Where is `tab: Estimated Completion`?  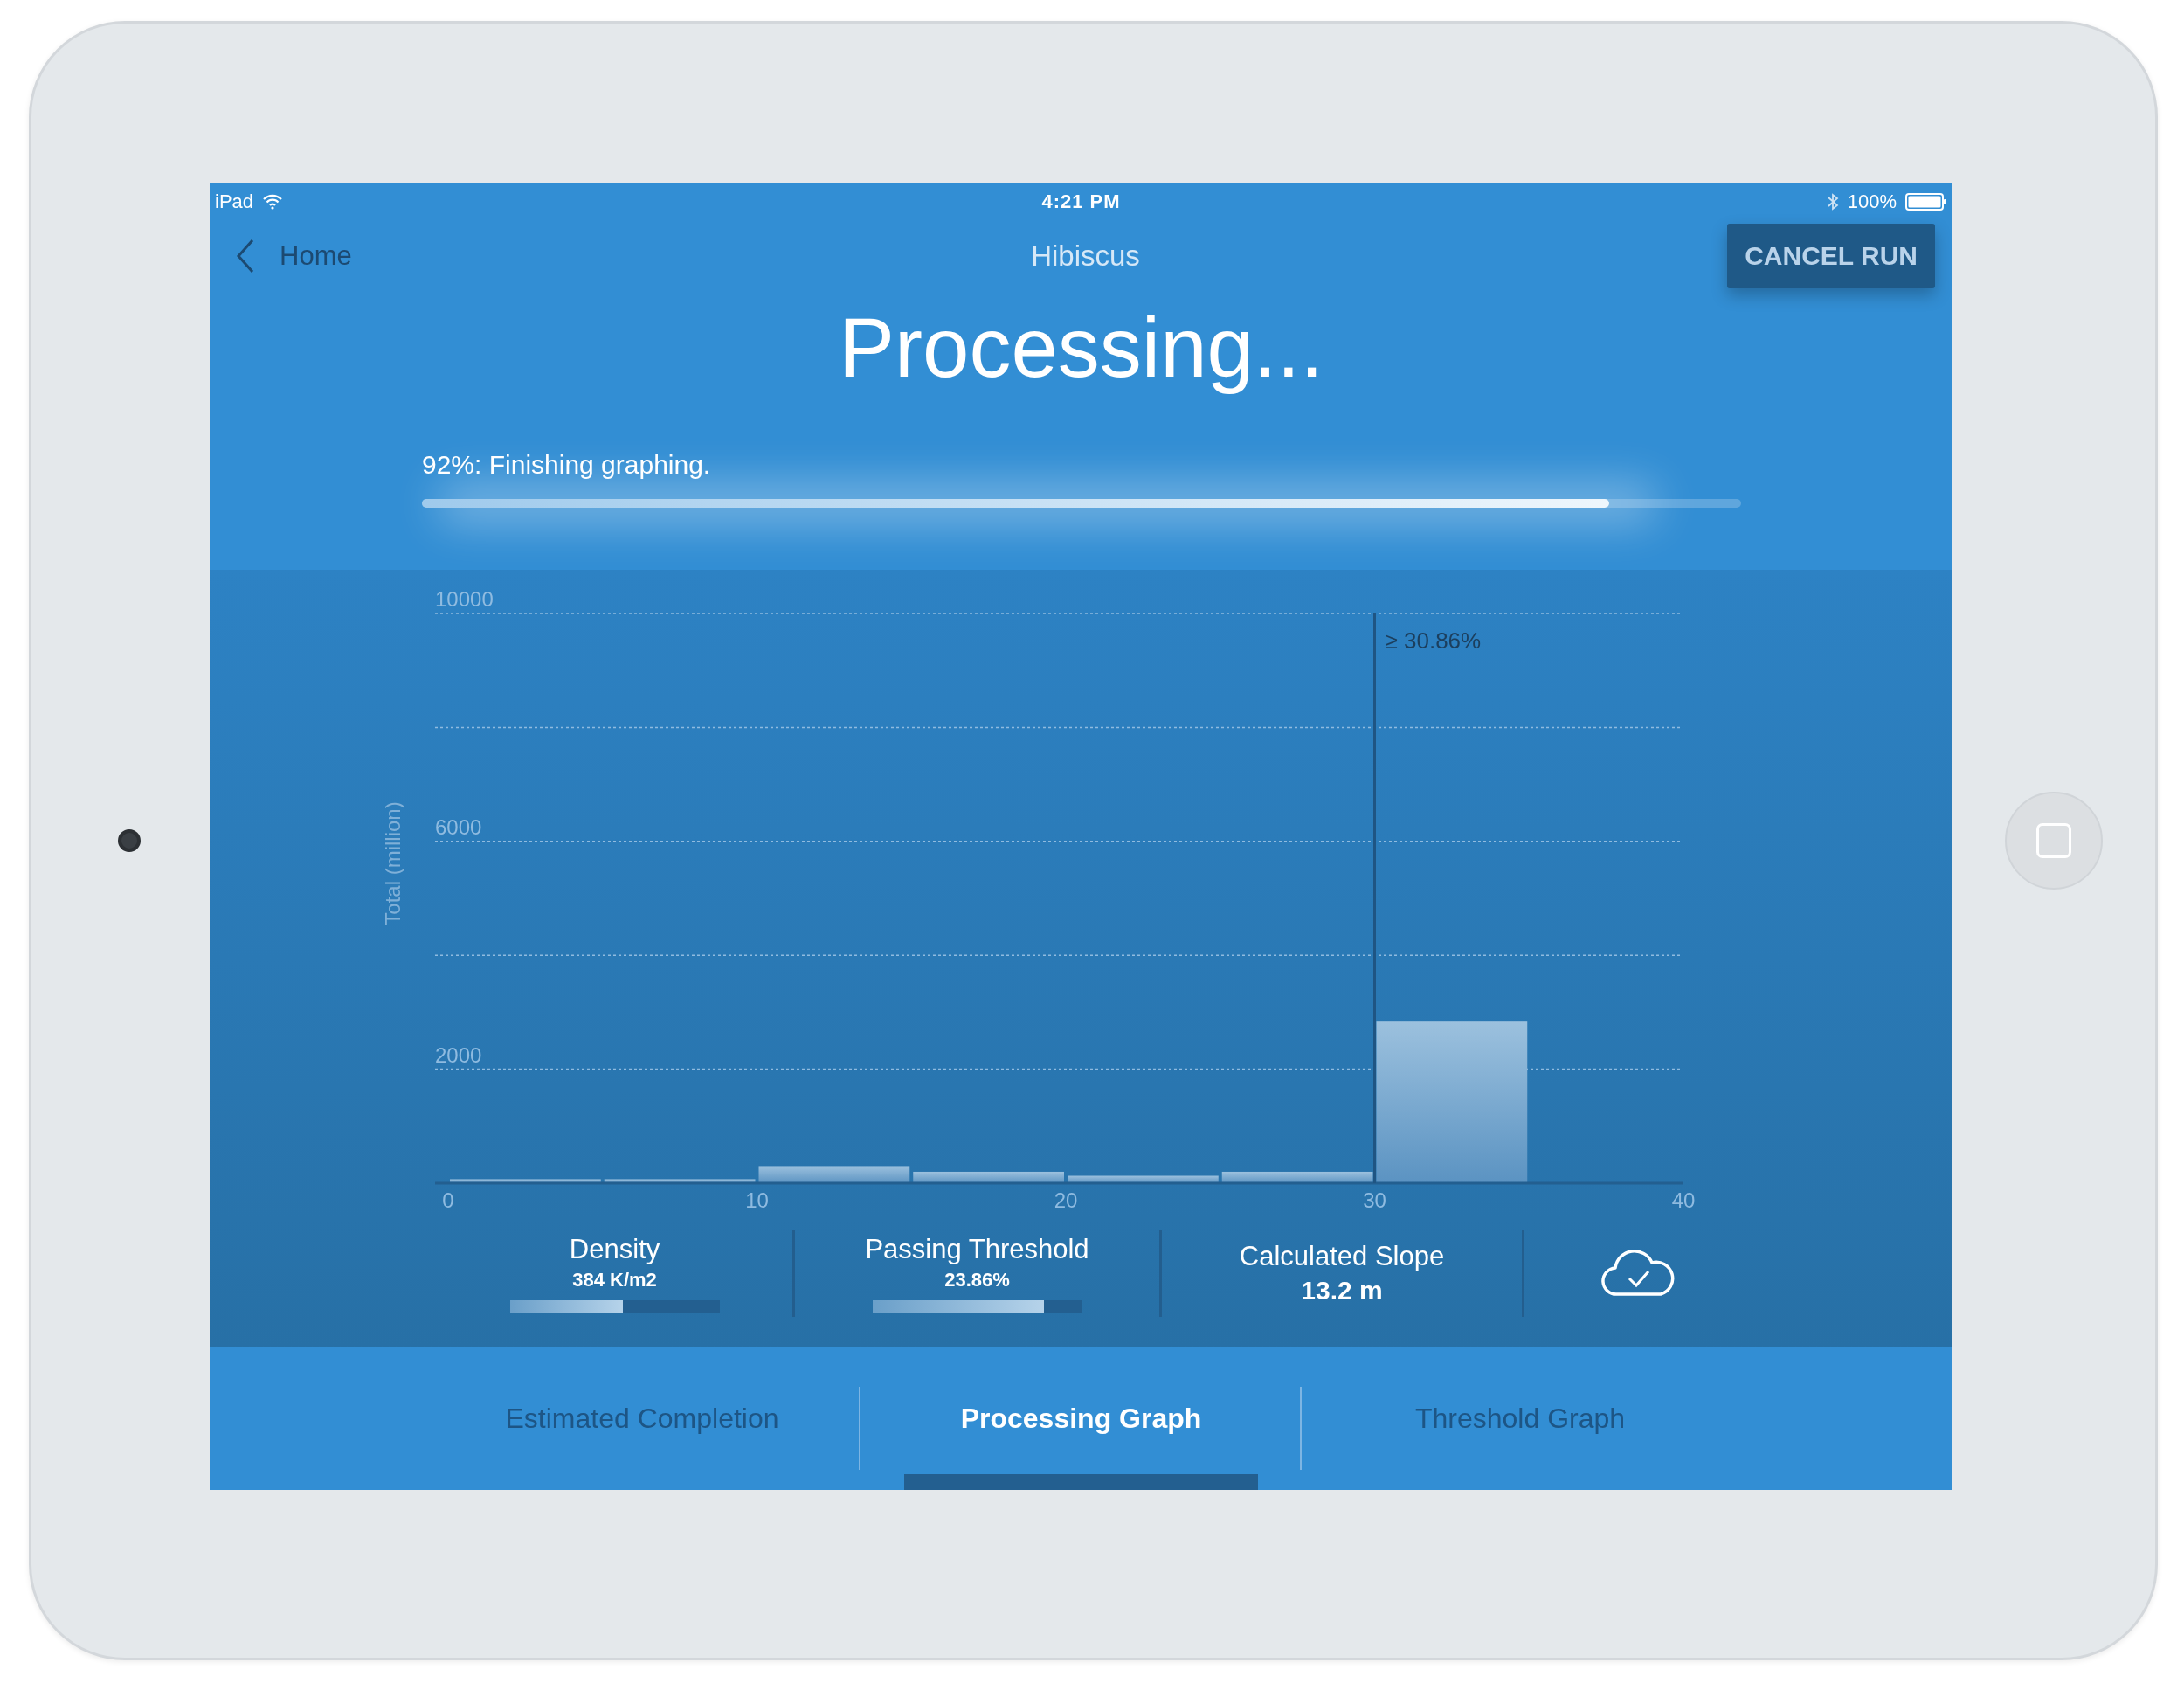 tab: Estimated Completion is located at coordinates (642, 1418).